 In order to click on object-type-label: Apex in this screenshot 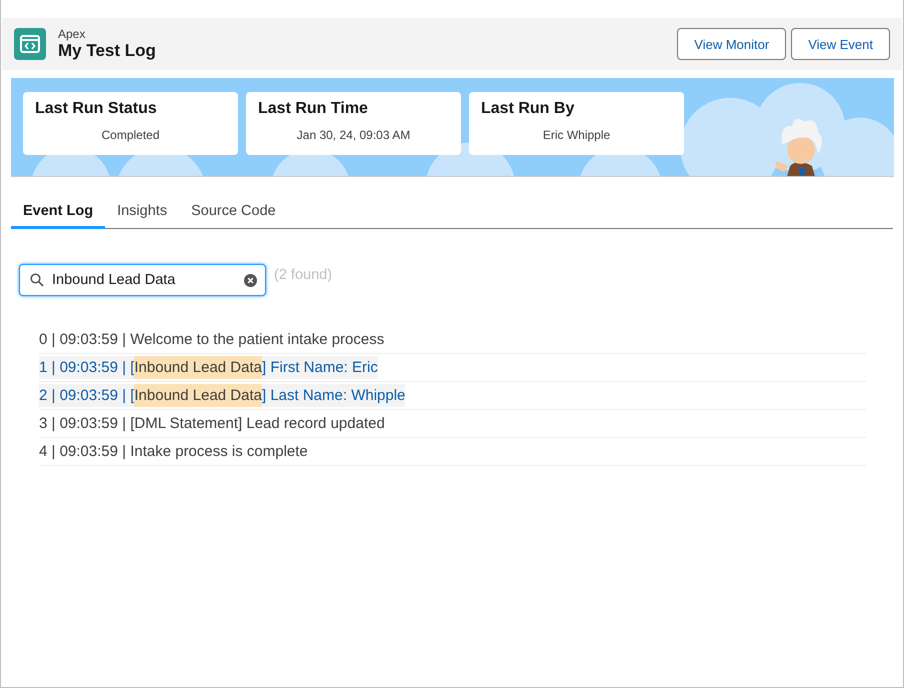, I will do `click(72, 34)`.